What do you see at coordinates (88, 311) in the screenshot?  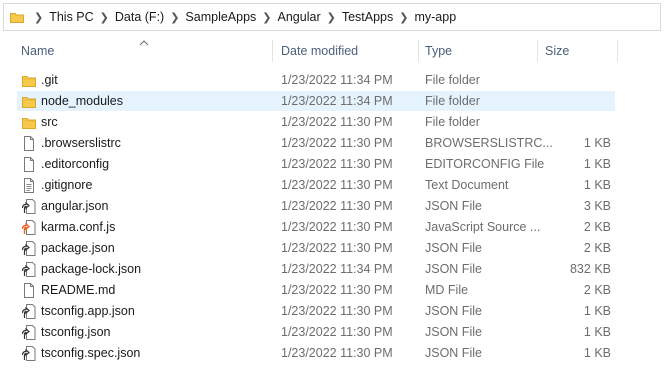 I see `file-name: tsconfig.app.json` at bounding box center [88, 311].